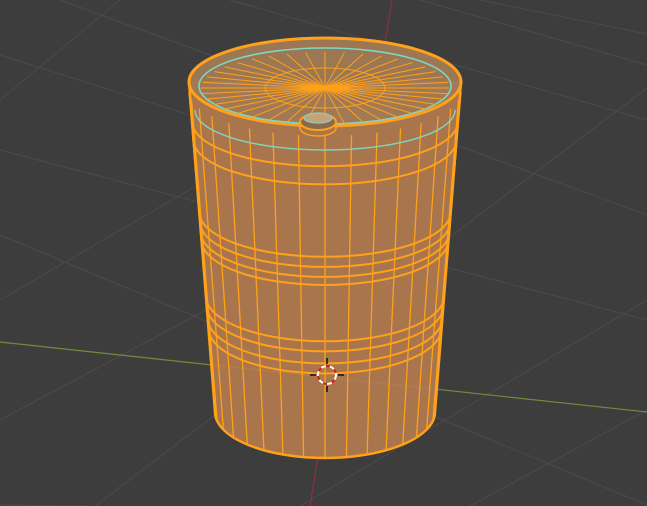 Image resolution: width=647 pixels, height=506 pixels. Describe the element at coordinates (318, 118) in the screenshot. I see `barrel-bung-top` at that location.